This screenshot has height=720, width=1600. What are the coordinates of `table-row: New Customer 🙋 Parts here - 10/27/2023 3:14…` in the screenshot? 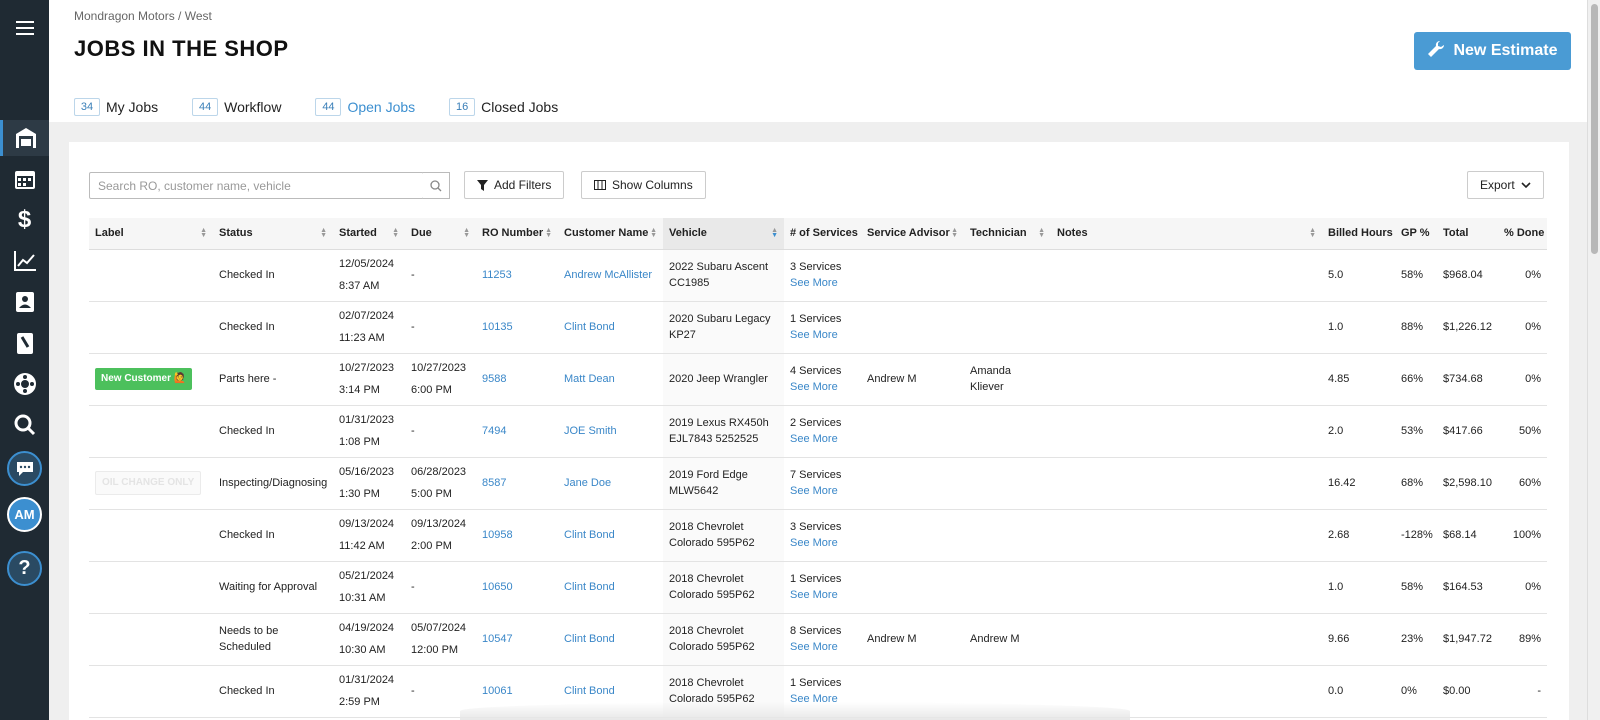 It's located at (818, 379).